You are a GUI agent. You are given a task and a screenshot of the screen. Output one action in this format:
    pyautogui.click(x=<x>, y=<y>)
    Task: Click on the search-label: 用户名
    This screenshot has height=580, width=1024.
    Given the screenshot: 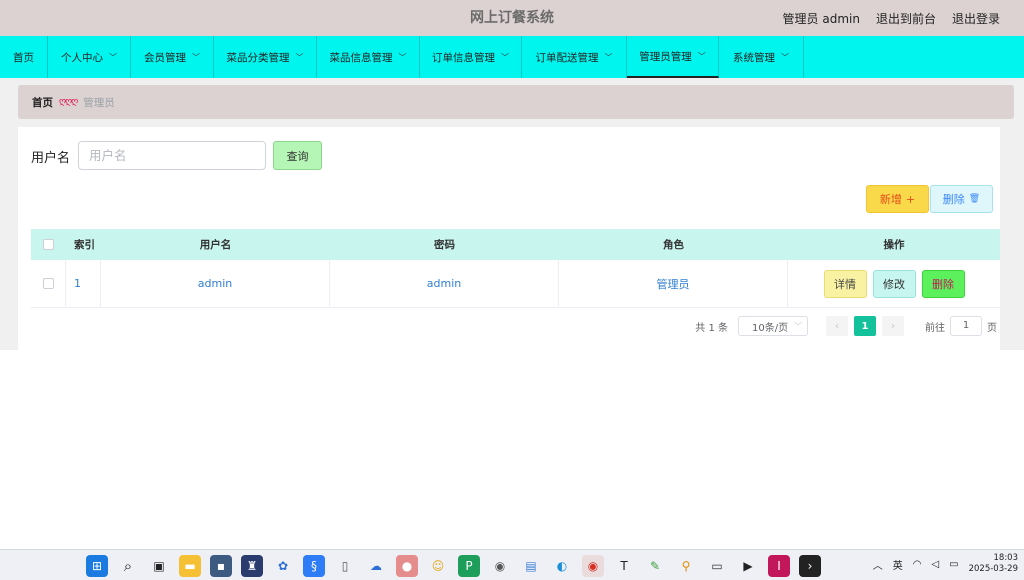 What is the action you would take?
    pyautogui.click(x=51, y=158)
    